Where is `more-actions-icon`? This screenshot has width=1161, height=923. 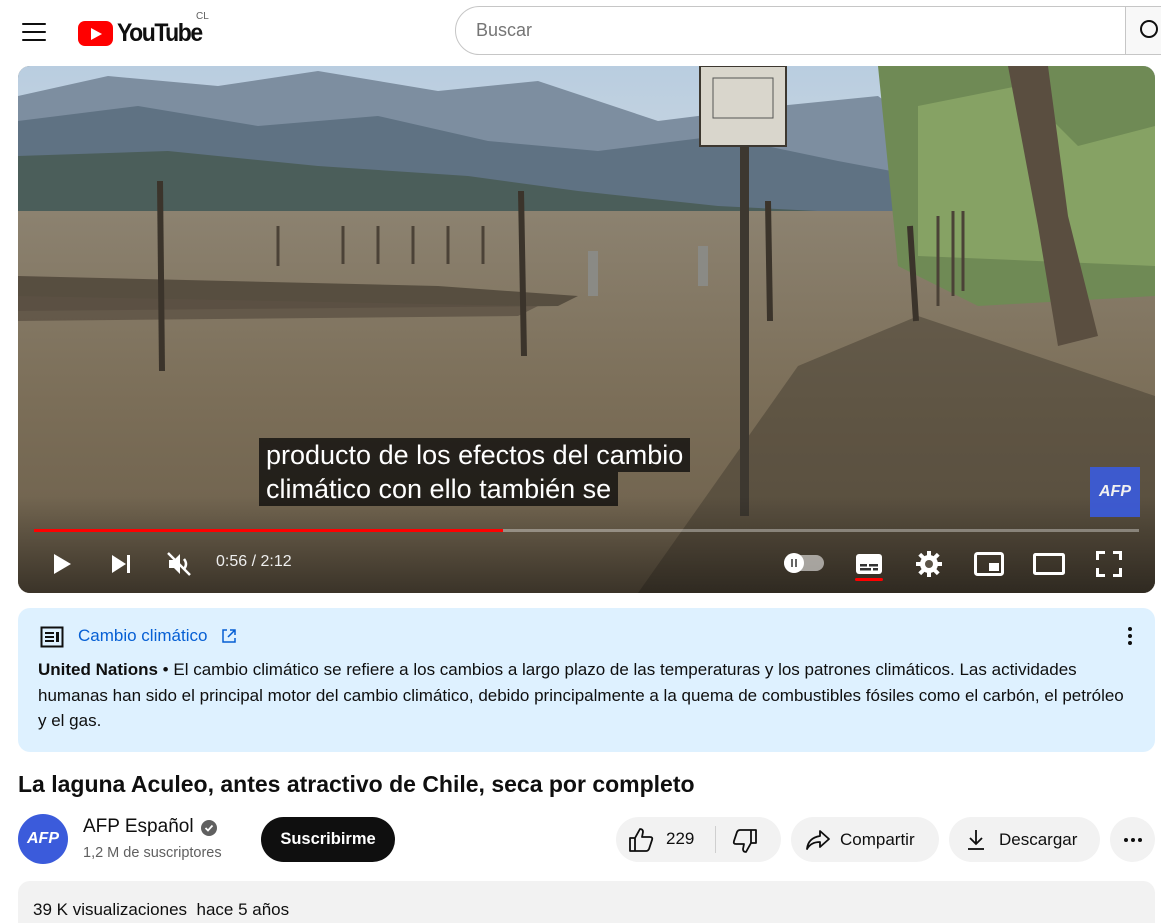
more-actions-icon is located at coordinates (1132, 839).